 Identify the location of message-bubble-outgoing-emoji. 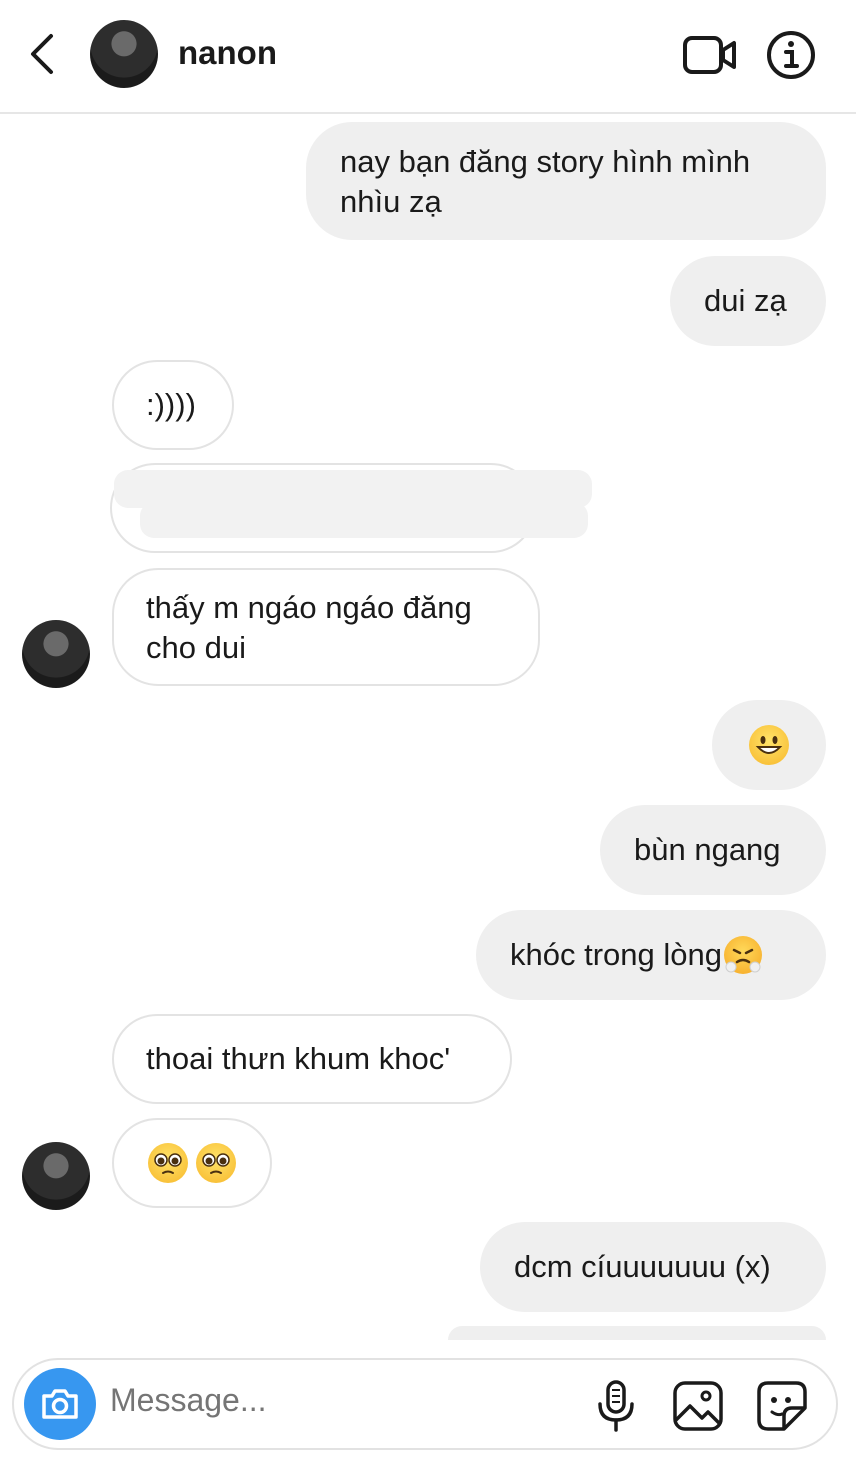
(769, 745).